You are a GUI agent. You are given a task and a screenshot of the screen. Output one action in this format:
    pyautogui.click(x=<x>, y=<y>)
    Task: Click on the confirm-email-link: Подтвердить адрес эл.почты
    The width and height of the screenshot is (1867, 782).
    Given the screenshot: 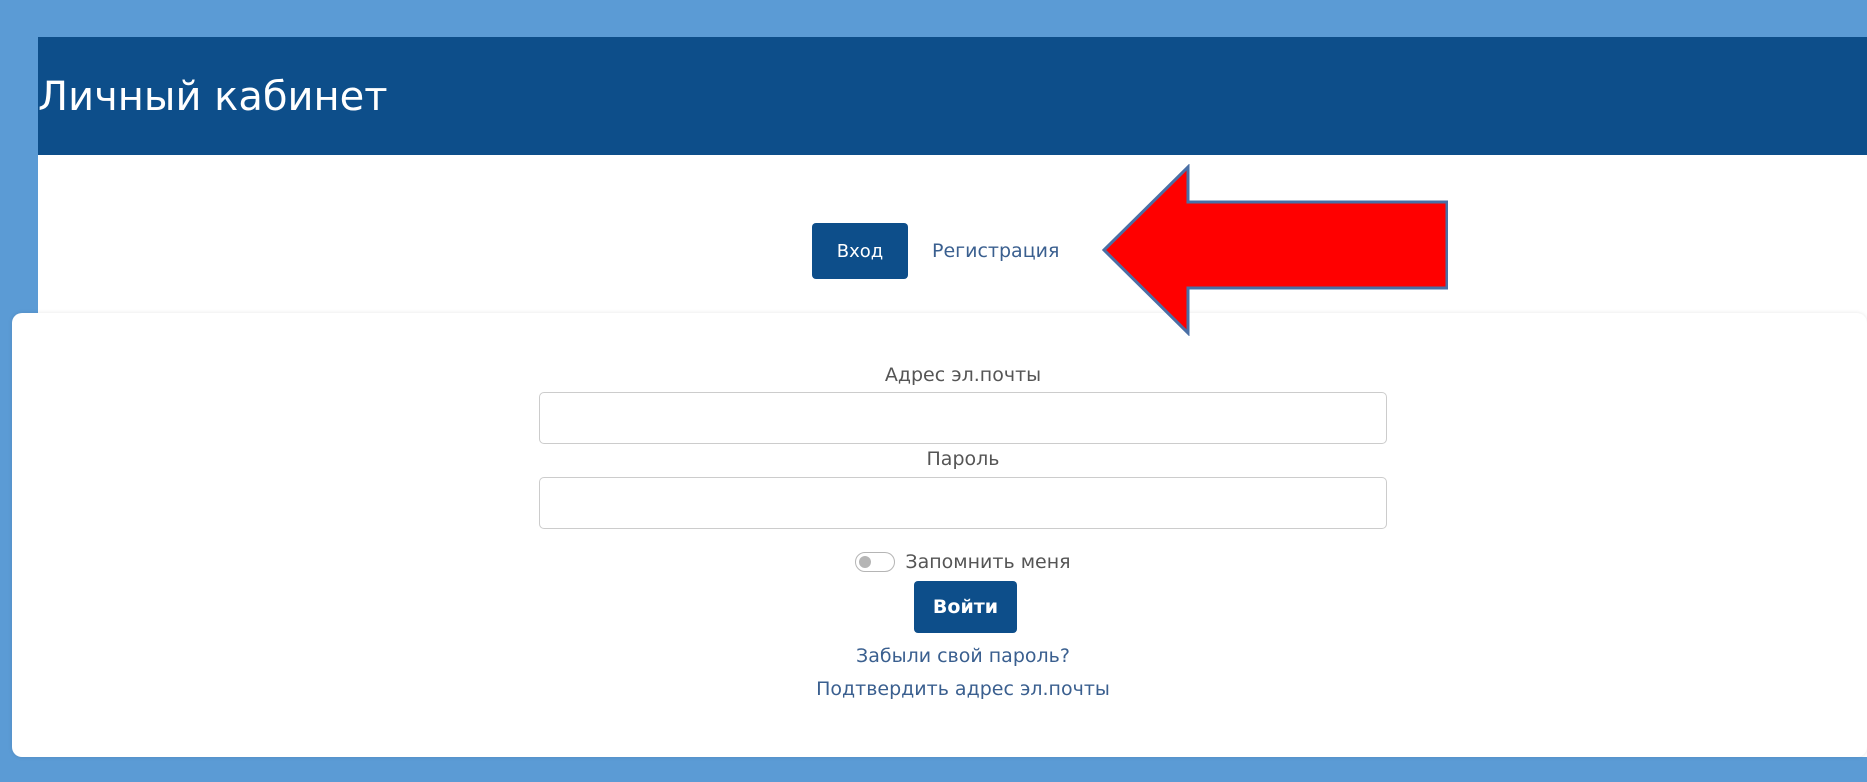 What is the action you would take?
    pyautogui.click(x=963, y=689)
    